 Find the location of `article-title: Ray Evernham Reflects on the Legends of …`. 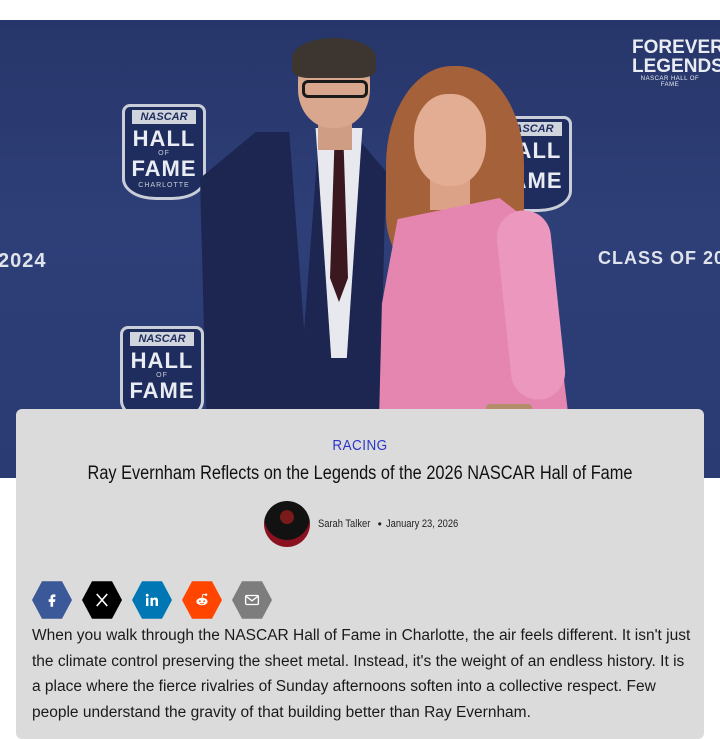

article-title: Ray Evernham Reflects on the Legends of … is located at coordinates (360, 473).